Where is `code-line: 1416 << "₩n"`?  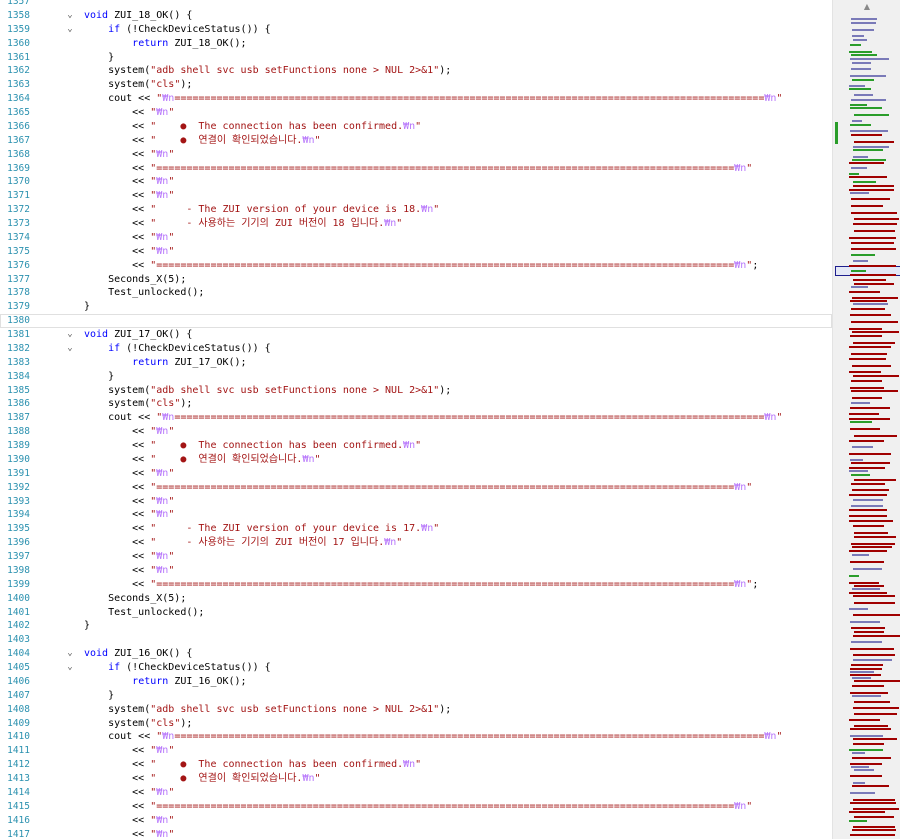
code-line: 1416 << "₩n" is located at coordinates (416, 821).